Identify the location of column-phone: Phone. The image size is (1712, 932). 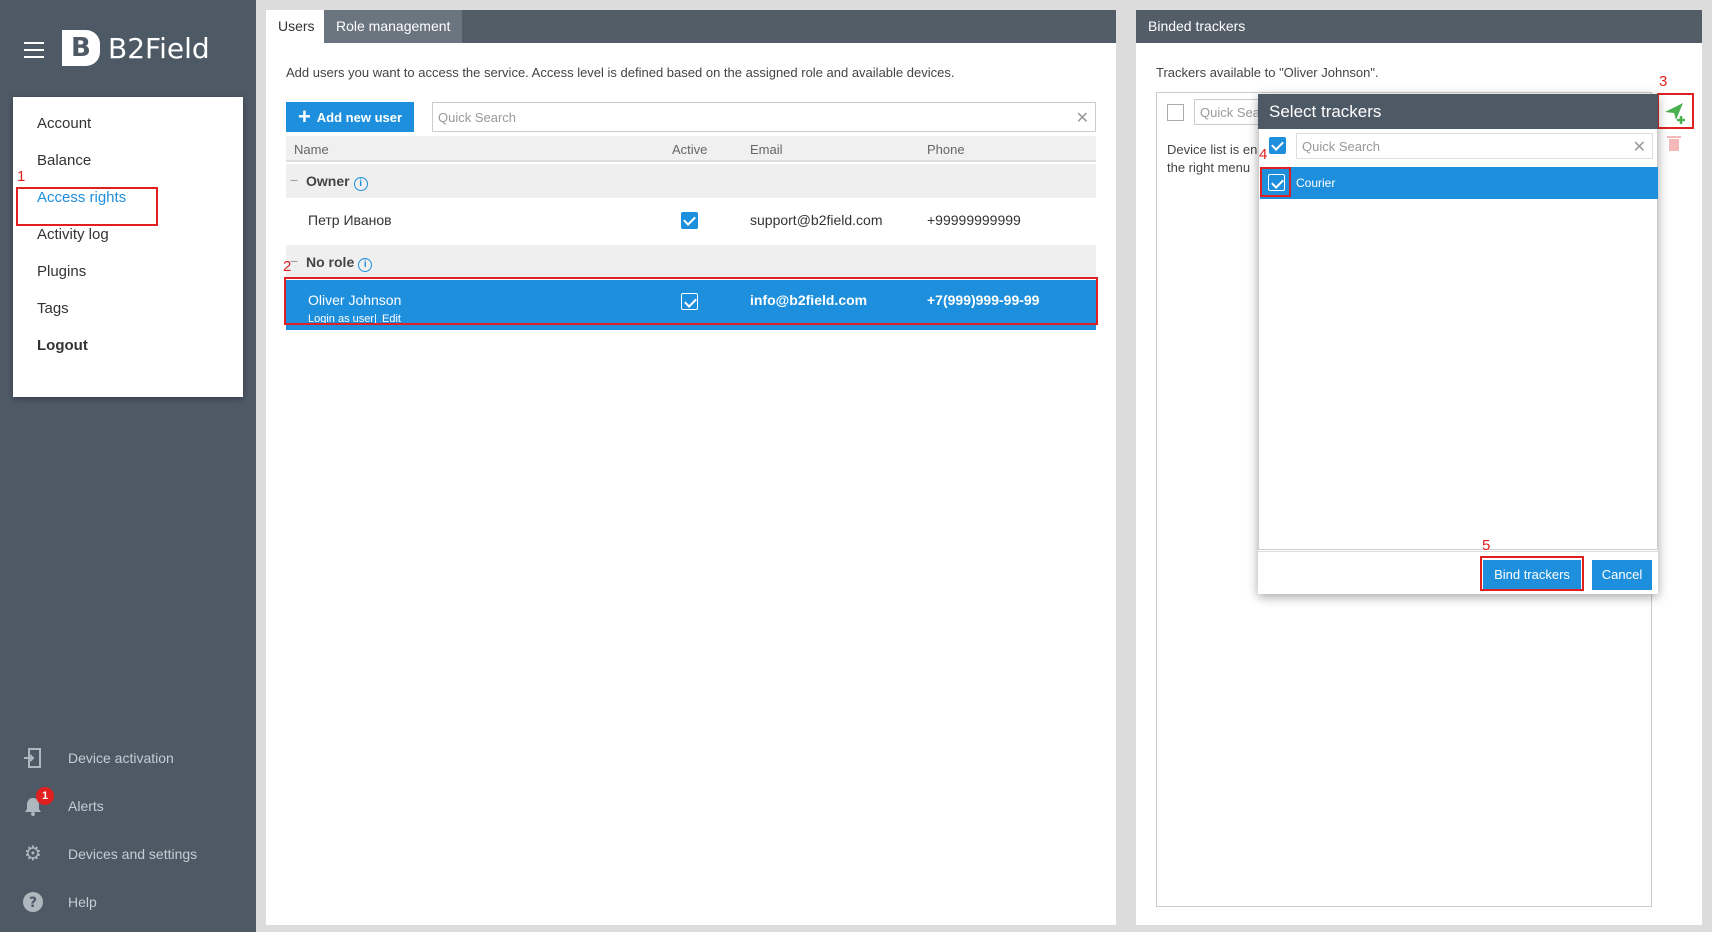
(946, 149).